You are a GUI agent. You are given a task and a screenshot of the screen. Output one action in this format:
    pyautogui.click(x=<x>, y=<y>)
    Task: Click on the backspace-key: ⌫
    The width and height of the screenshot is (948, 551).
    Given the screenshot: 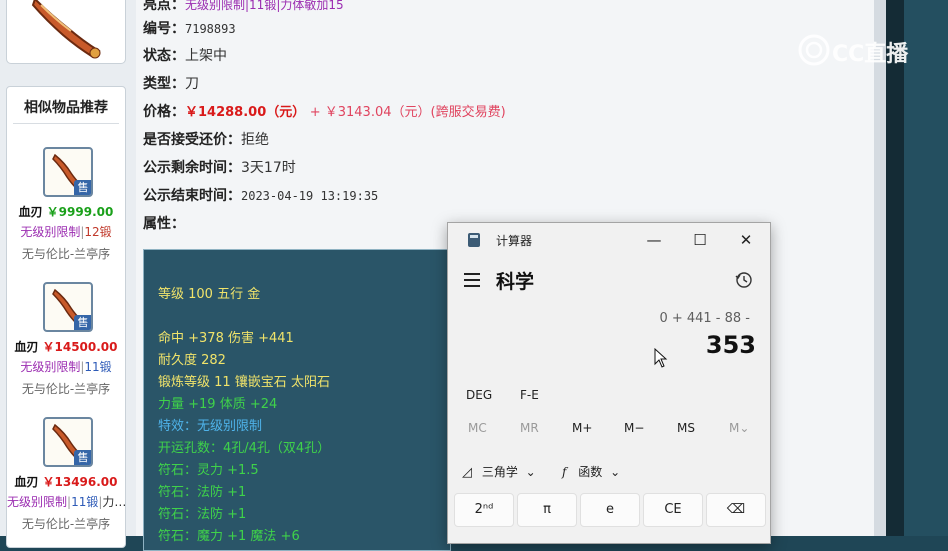 What is the action you would take?
    pyautogui.click(x=736, y=510)
    